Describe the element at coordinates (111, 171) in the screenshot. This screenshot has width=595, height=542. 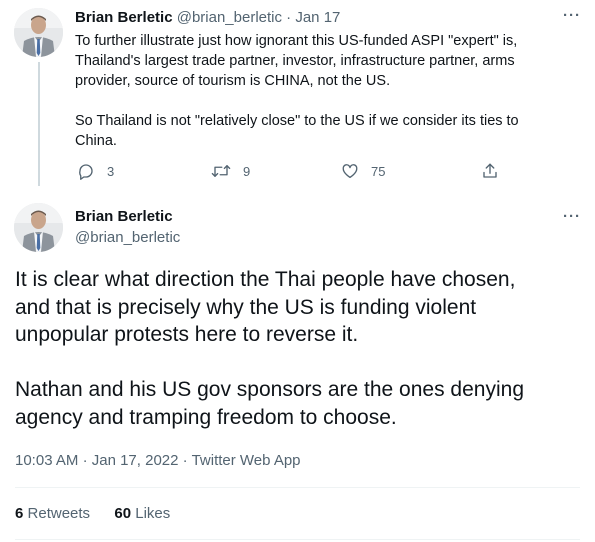
I see `reply-count: 3` at that location.